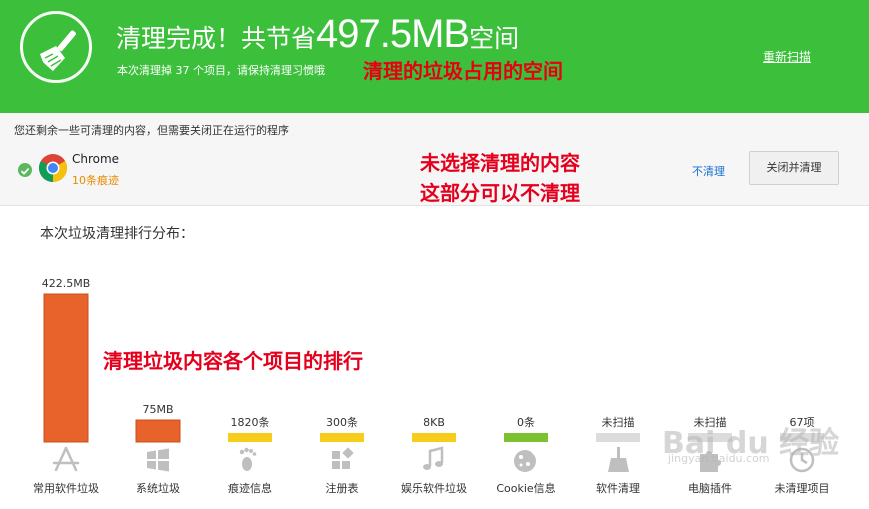 The height and width of the screenshot is (509, 869). I want to click on no-clean-link: 不清理, so click(708, 171).